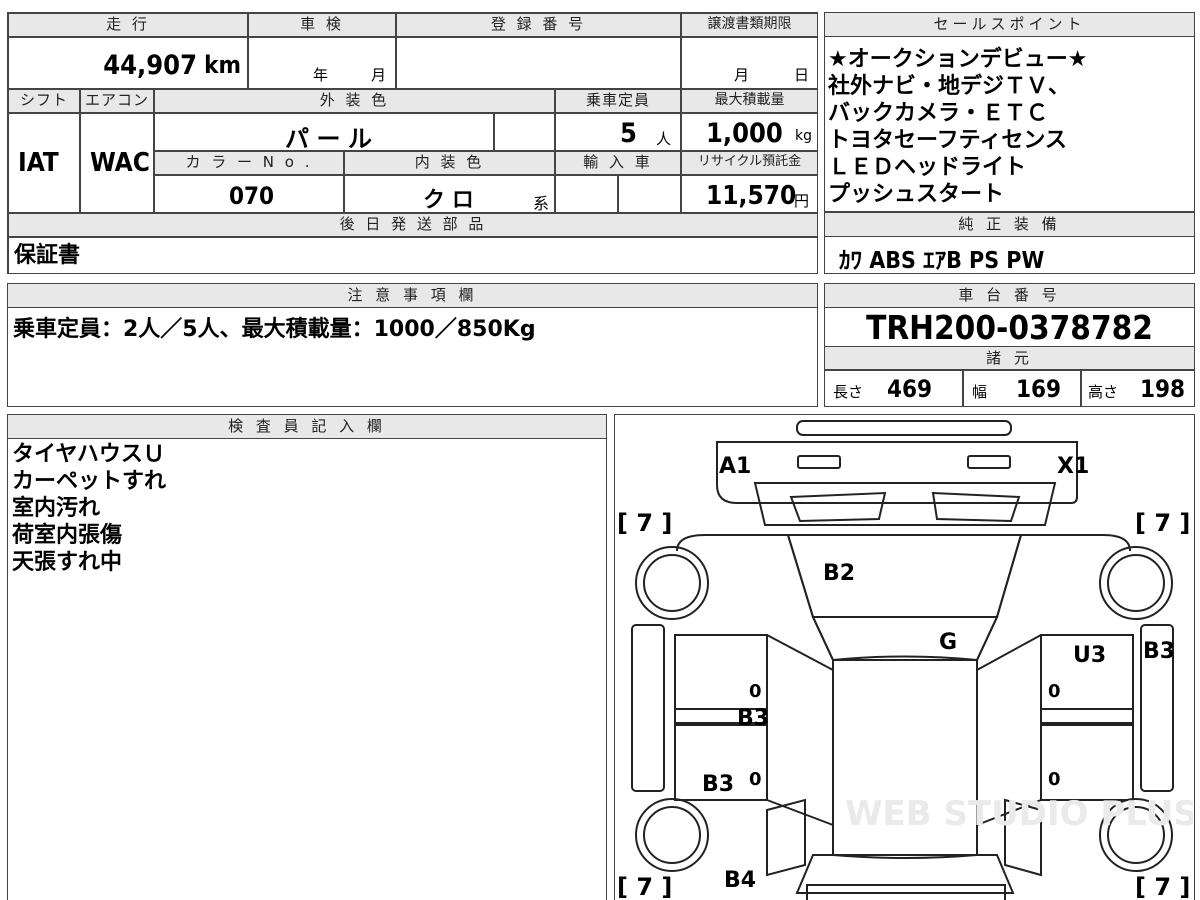 This screenshot has width=1200, height=900. What do you see at coordinates (1009, 358) in the screenshot?
I see `spec-header: 諸 元` at bounding box center [1009, 358].